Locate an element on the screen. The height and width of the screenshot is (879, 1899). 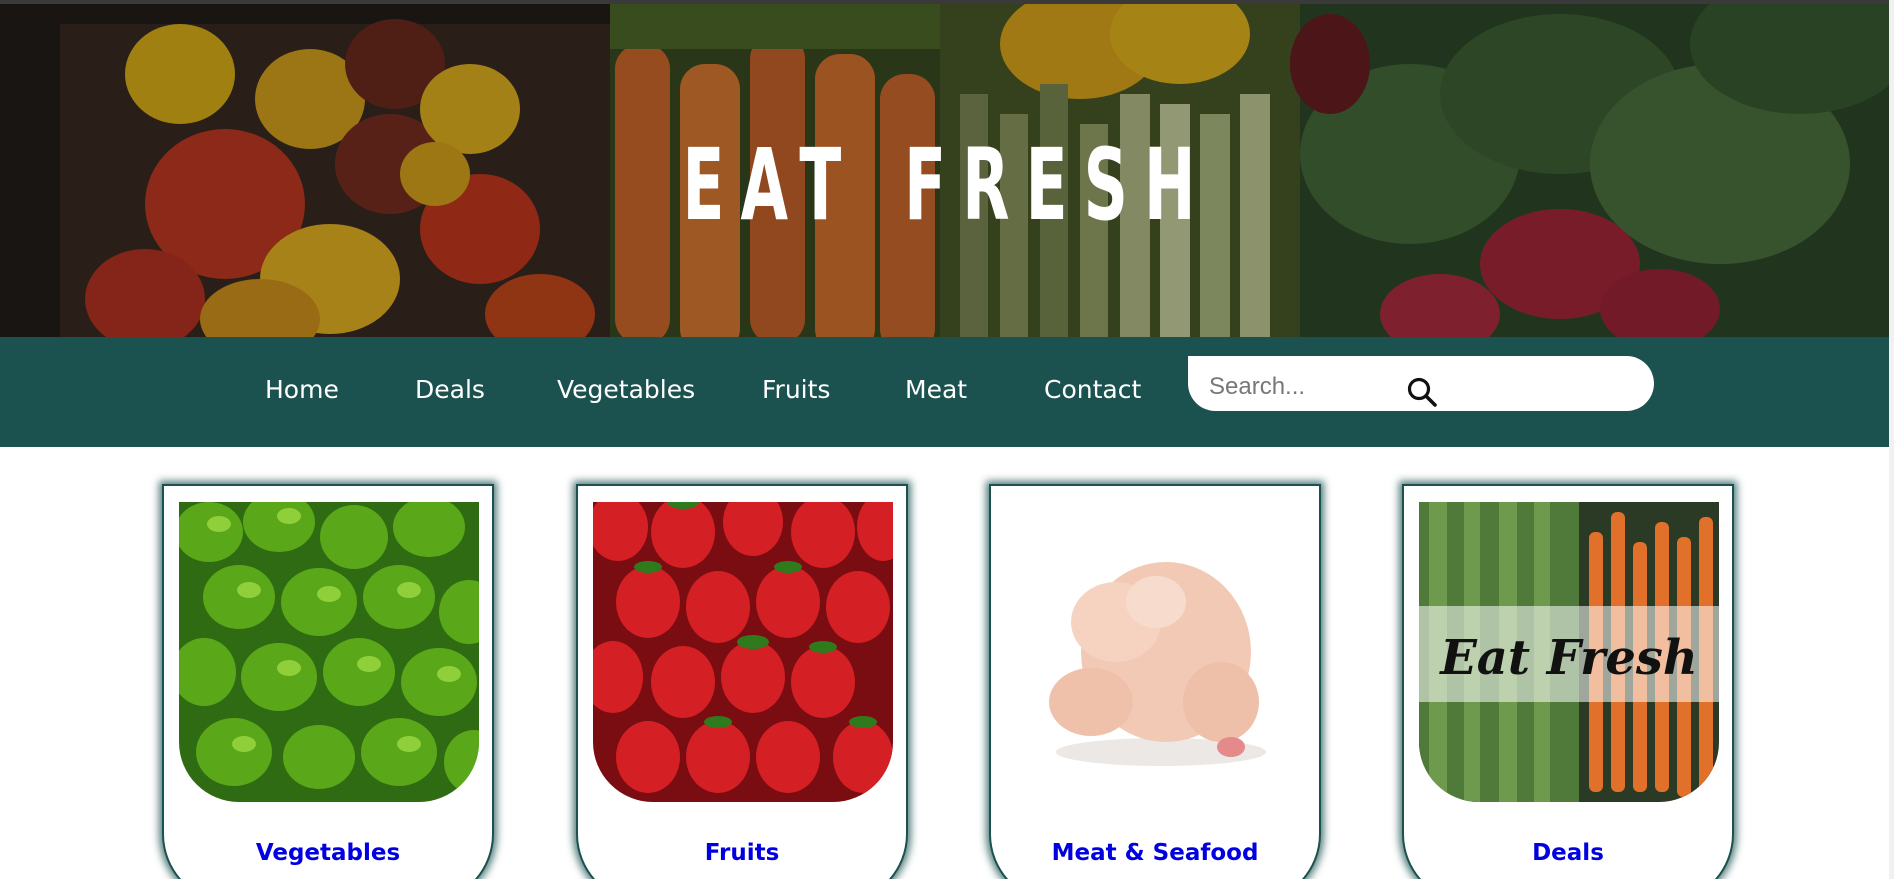
search-icon is located at coordinates (1422, 392).